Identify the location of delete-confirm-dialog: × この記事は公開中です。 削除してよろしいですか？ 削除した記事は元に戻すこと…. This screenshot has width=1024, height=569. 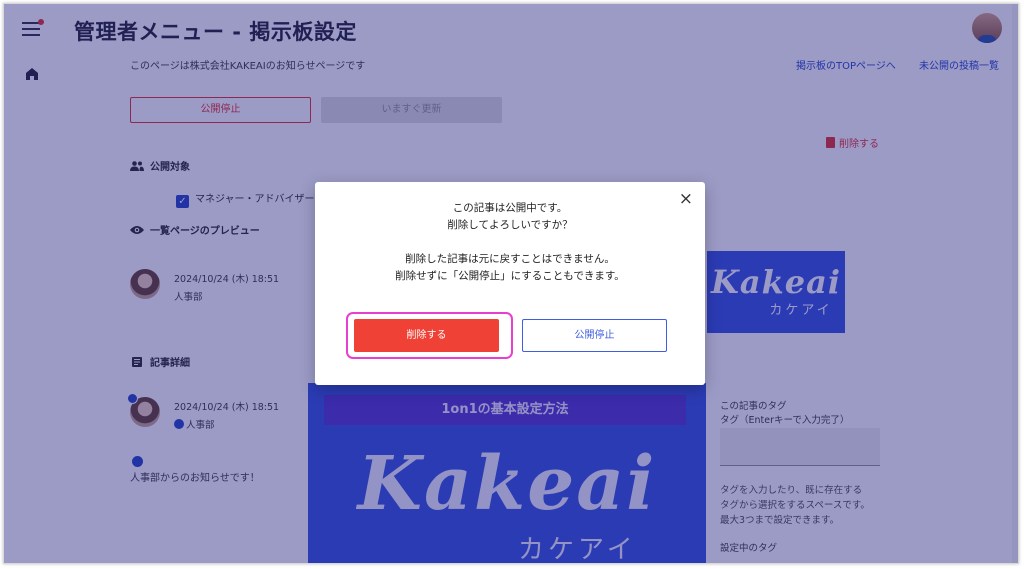
(510, 283).